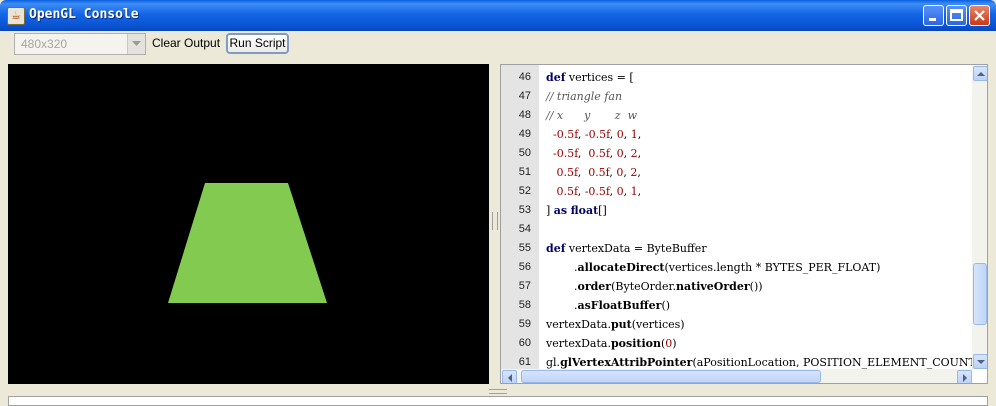 The width and height of the screenshot is (996, 406). Describe the element at coordinates (736, 324) in the screenshot. I see `code-line: 59 vertexData.put(vertices)` at that location.